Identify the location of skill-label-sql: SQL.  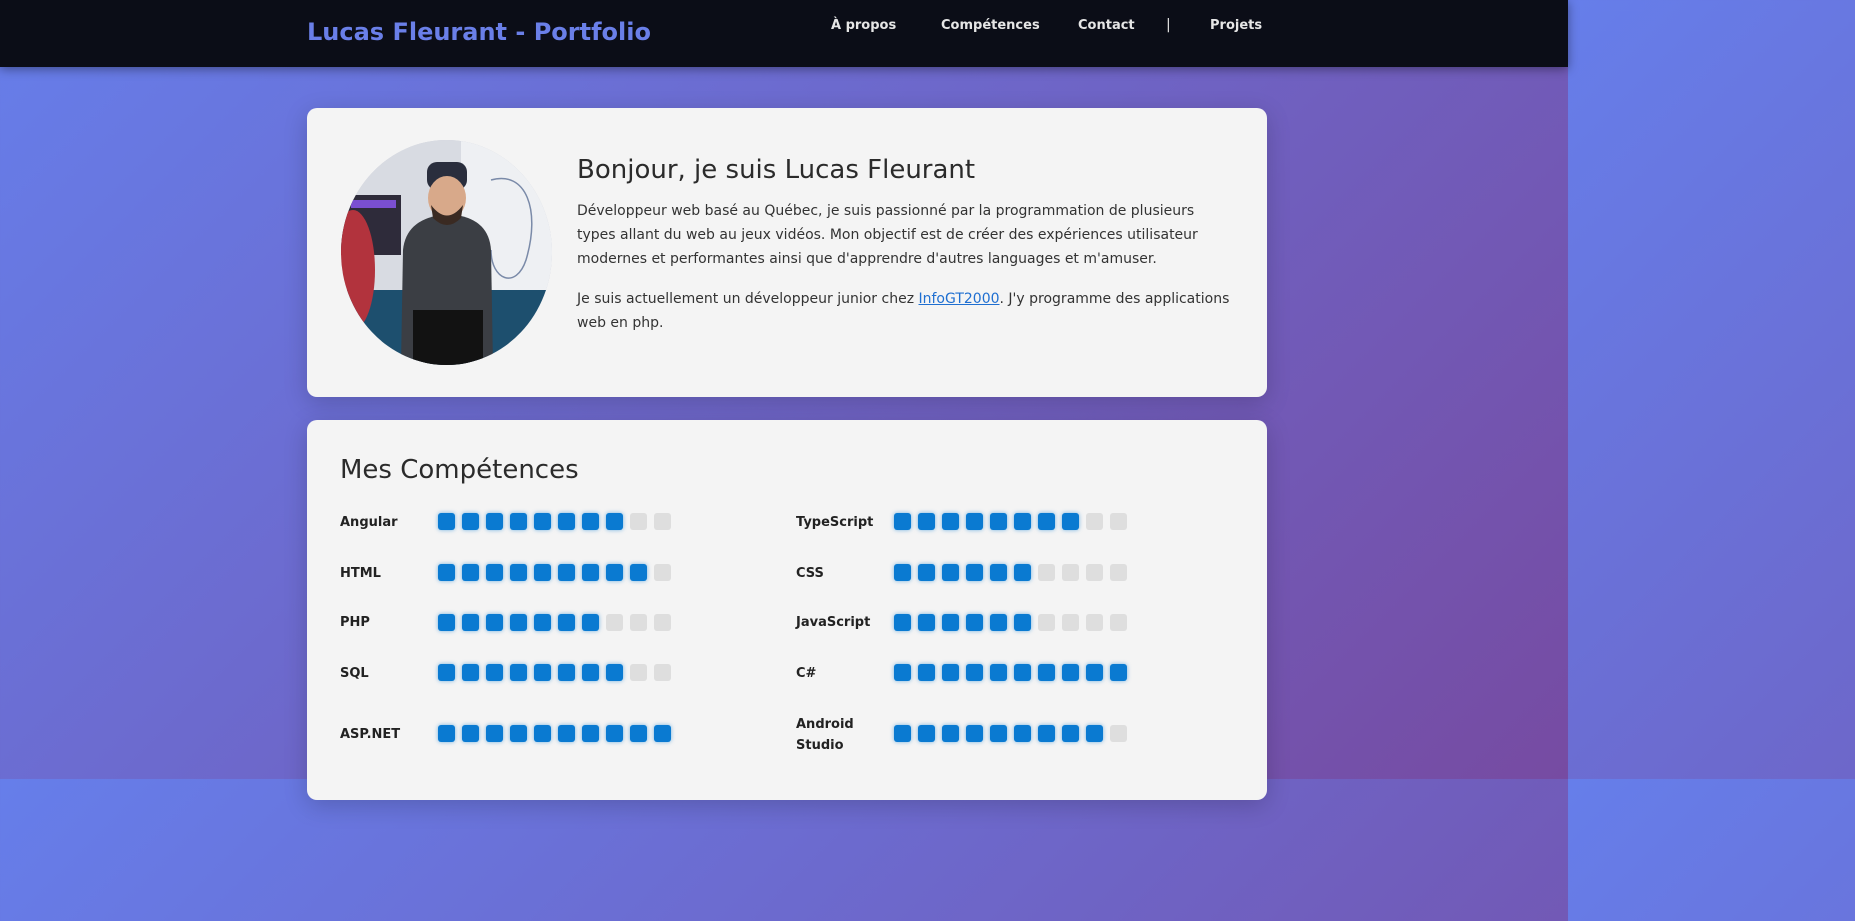
(354, 673).